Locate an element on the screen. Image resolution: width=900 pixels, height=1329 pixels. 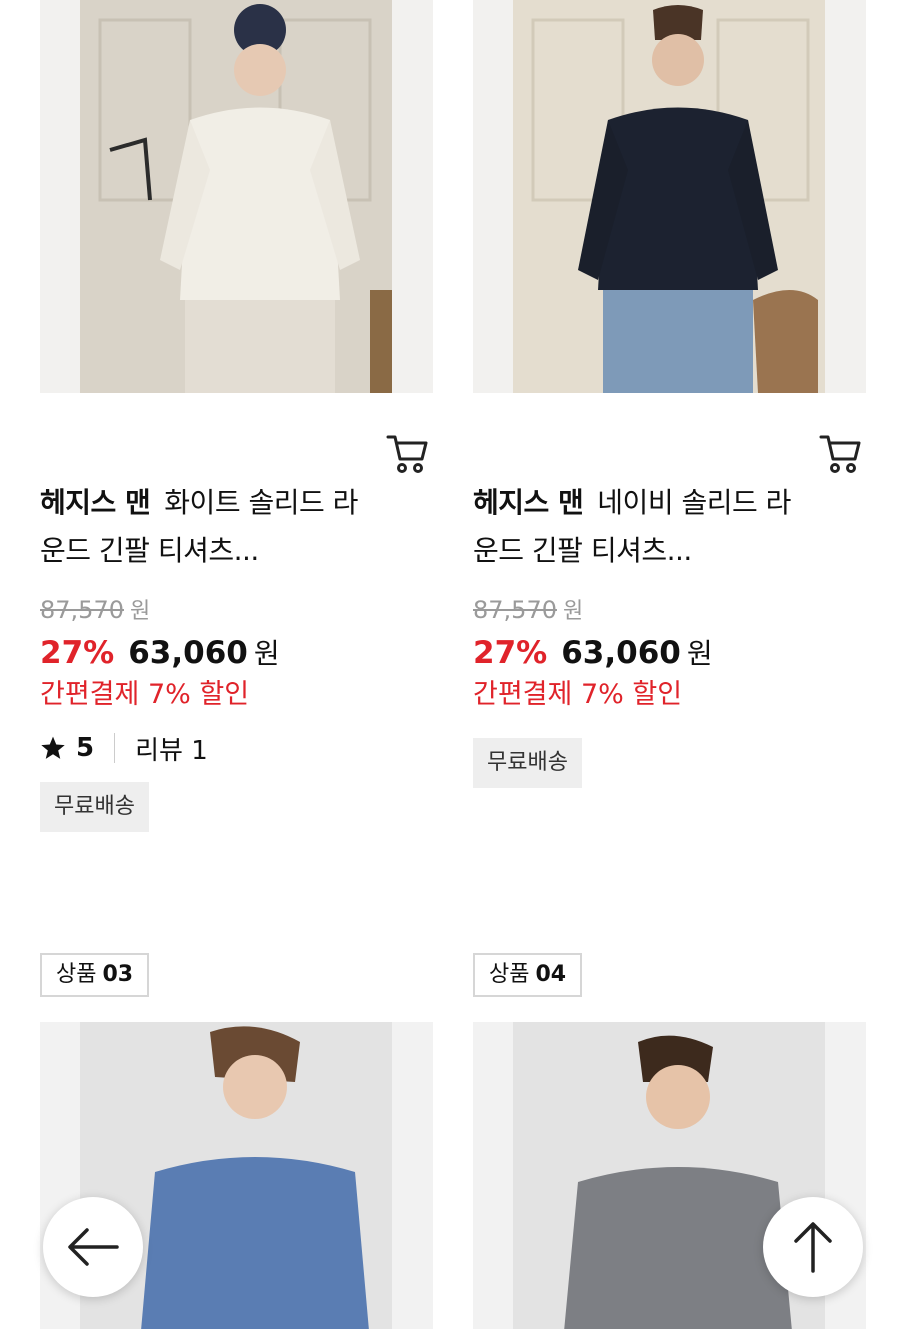
divider is located at coordinates (115, 748).